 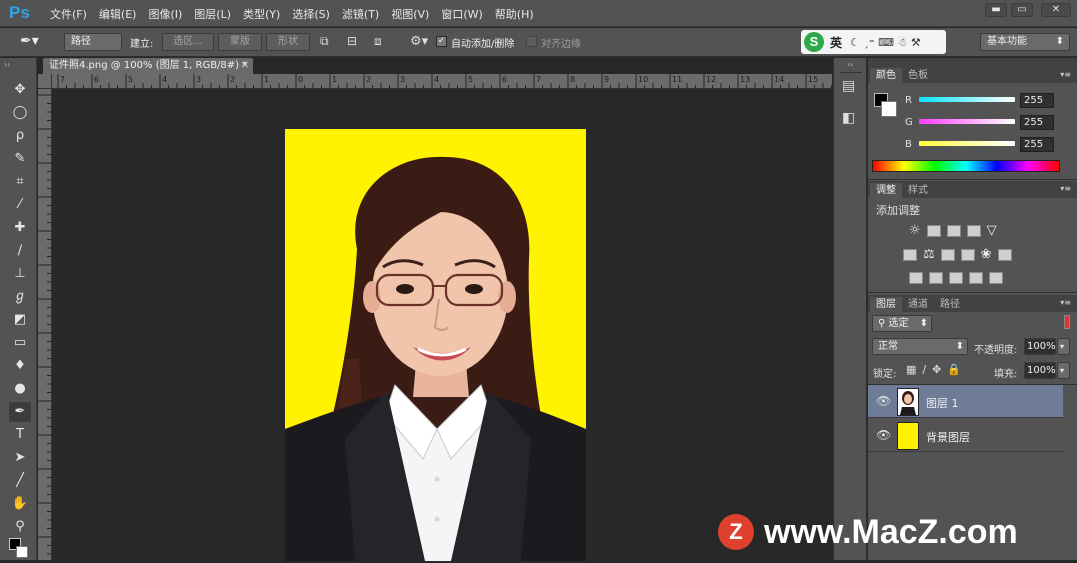 What do you see at coordinates (910, 255) in the screenshot?
I see `hue-saturation-icon` at bounding box center [910, 255].